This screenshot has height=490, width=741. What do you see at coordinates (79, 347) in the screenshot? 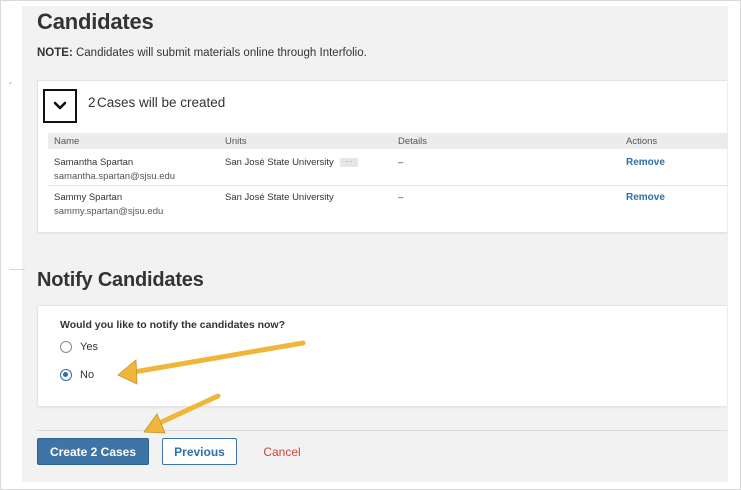
I see `option-yes: Yes` at bounding box center [79, 347].